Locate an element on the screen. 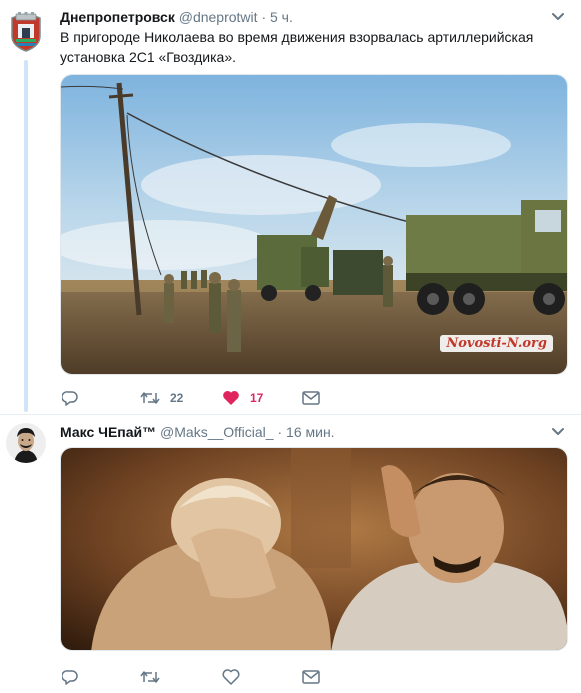 This screenshot has width=581, height=693. retweet-button: 22 is located at coordinates (161, 398).